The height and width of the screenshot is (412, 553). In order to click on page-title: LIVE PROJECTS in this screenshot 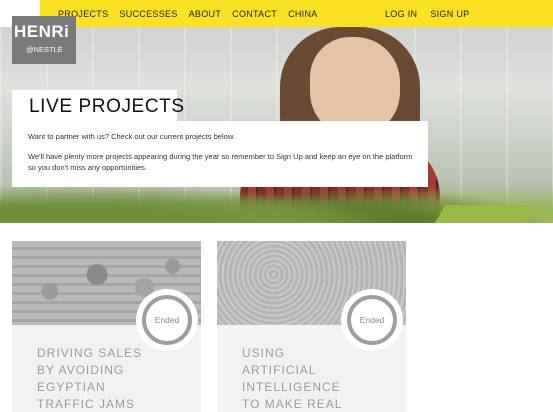, I will do `click(107, 106)`.